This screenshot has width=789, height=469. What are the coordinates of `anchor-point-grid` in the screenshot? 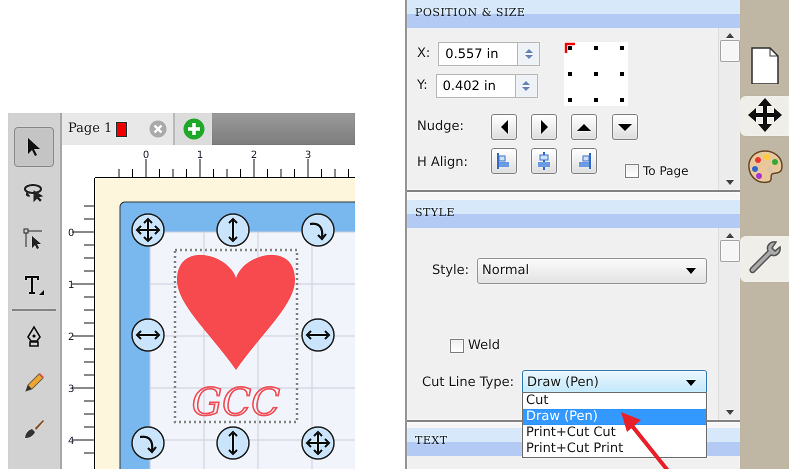 It's located at (596, 74).